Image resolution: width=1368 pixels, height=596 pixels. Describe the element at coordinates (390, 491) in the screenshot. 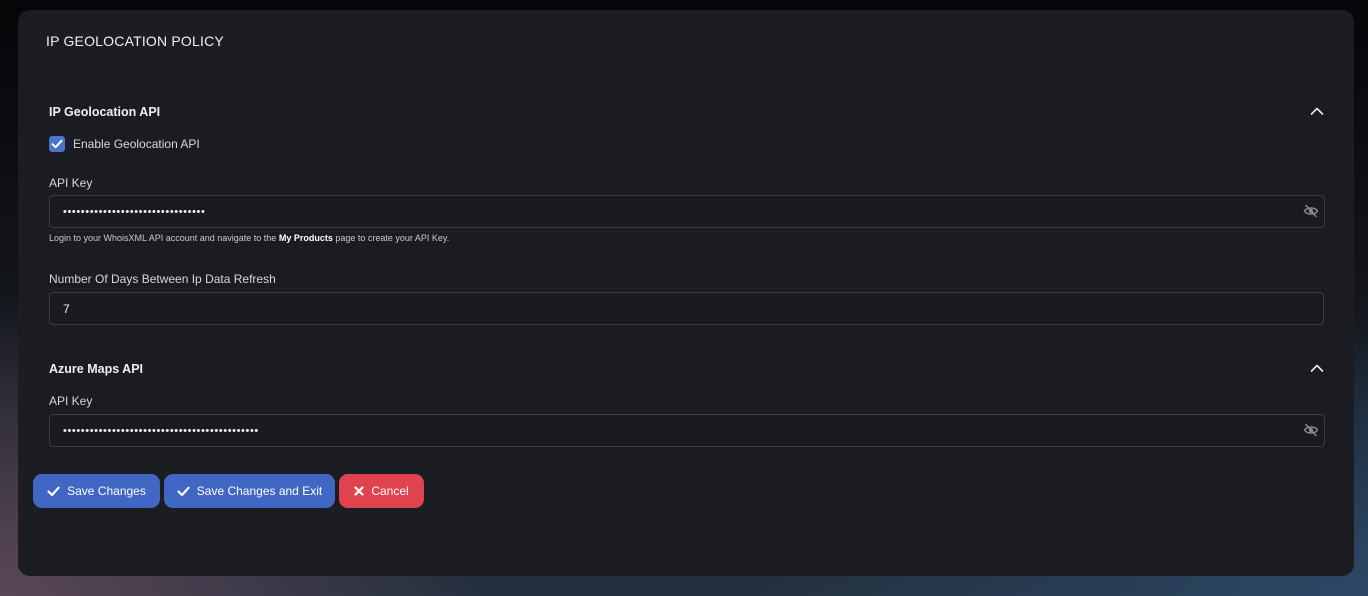

I see `cancel-label: Cancel` at that location.